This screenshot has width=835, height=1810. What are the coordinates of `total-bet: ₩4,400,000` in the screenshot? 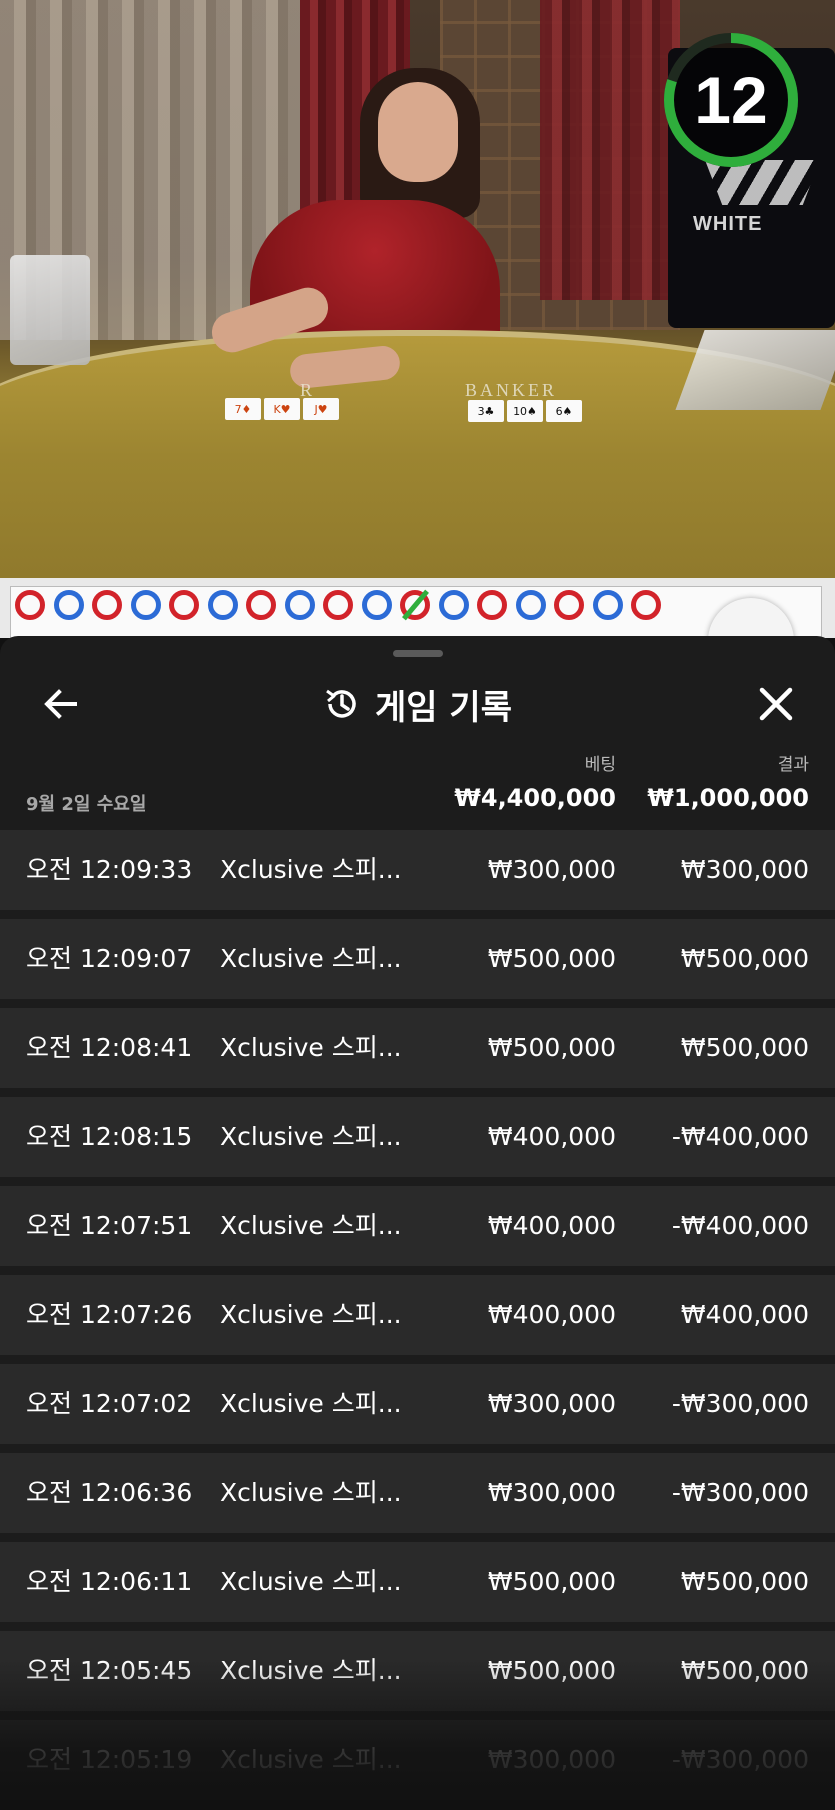 It's located at (535, 798).